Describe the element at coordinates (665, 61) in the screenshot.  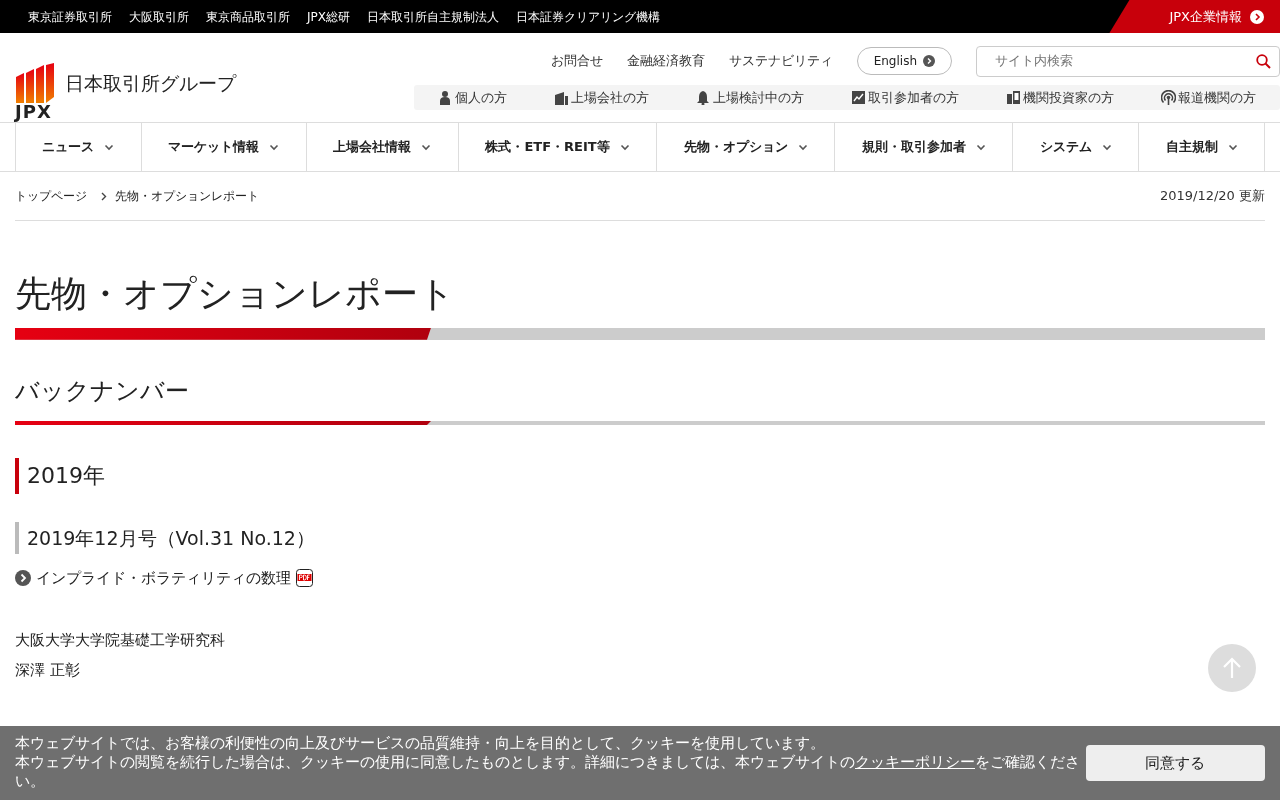
I see `utility-link: 金融経済教育` at that location.